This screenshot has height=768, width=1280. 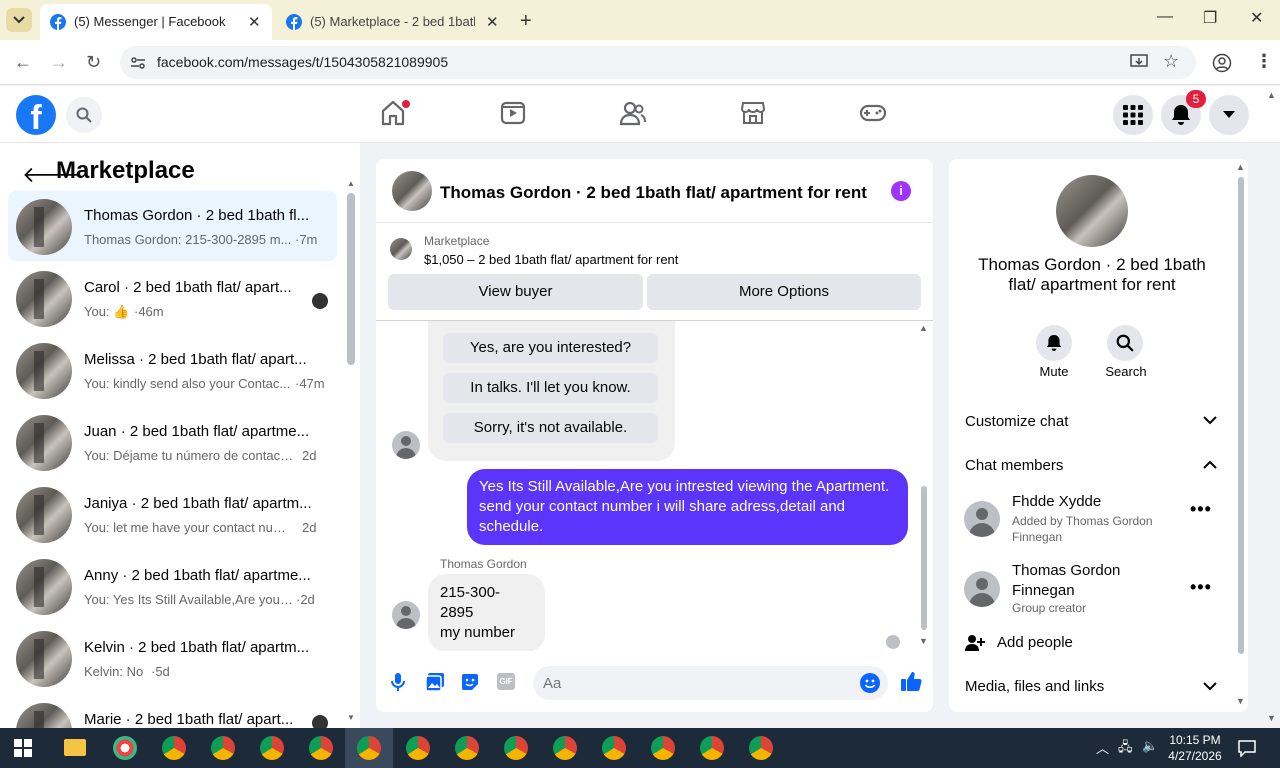 What do you see at coordinates (506, 681) in the screenshot?
I see `gif-icon: GIF` at bounding box center [506, 681].